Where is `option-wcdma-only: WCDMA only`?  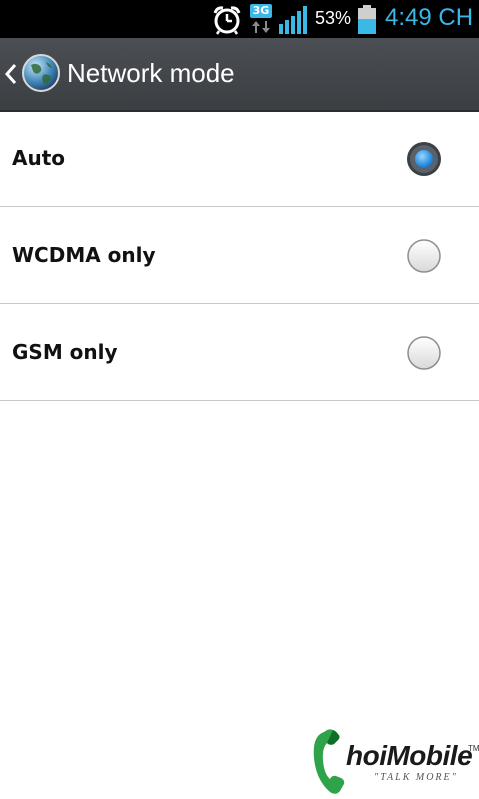 option-wcdma-only: WCDMA only is located at coordinates (239, 255).